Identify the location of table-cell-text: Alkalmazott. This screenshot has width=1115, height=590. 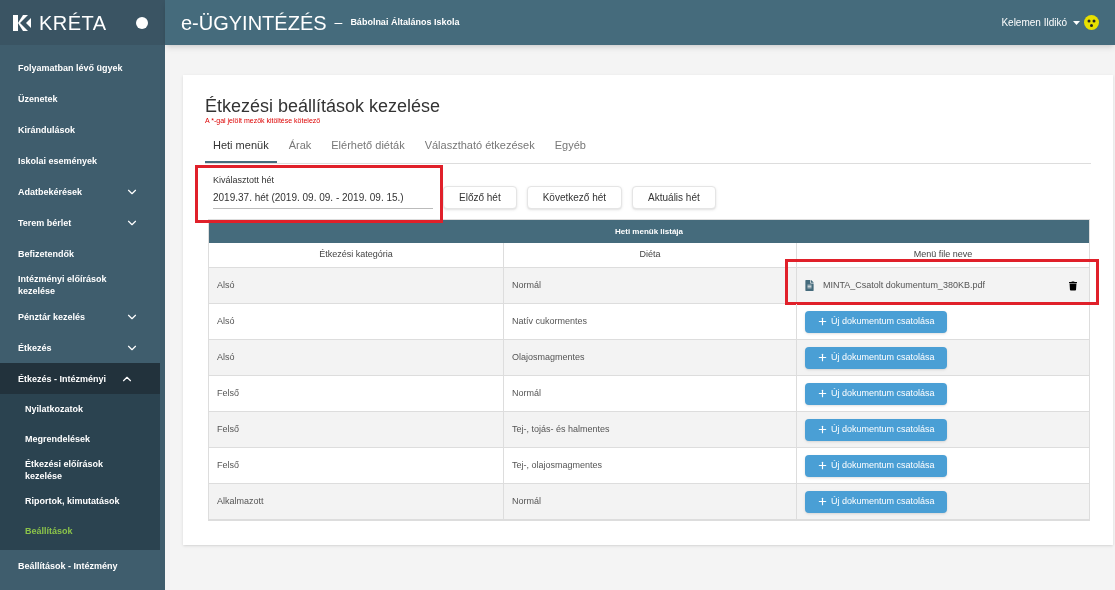
(240, 501).